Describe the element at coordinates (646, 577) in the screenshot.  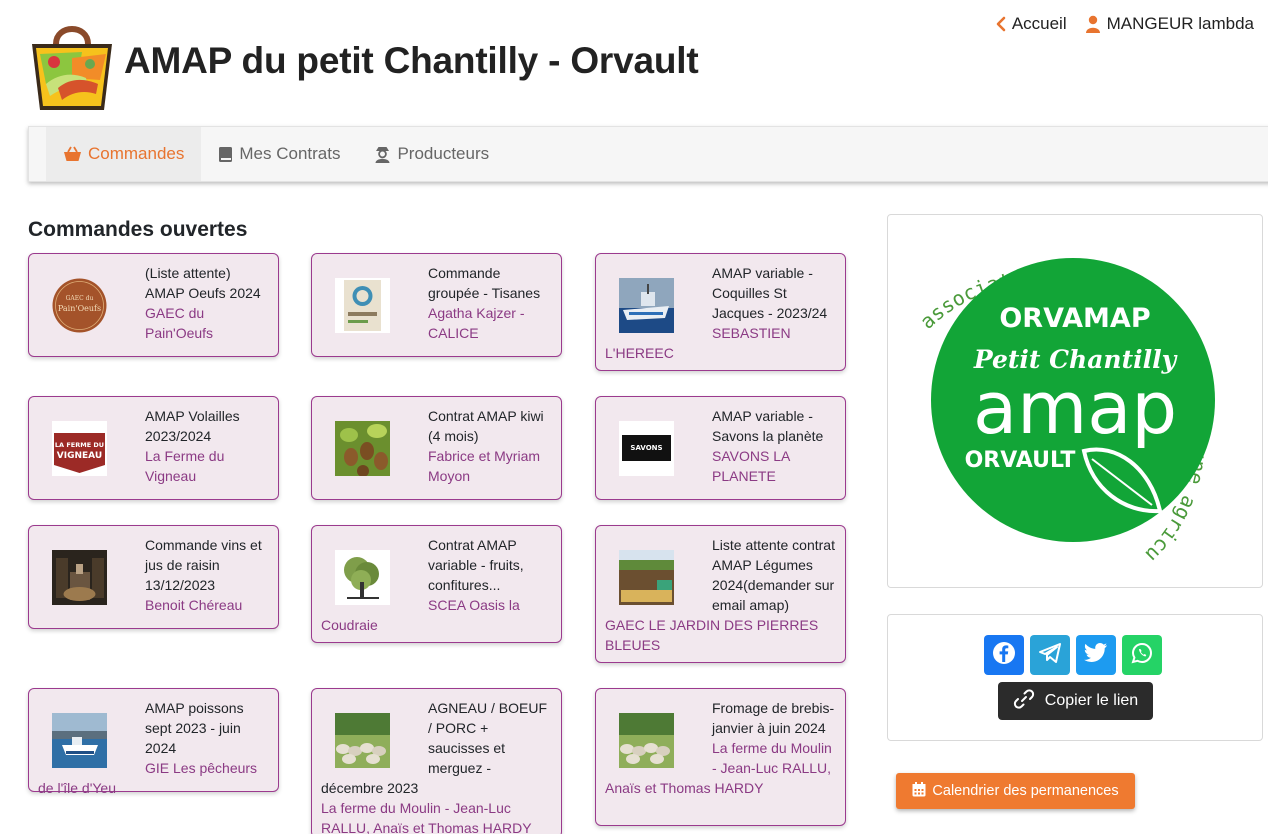
I see `vegetable-field-photo` at that location.